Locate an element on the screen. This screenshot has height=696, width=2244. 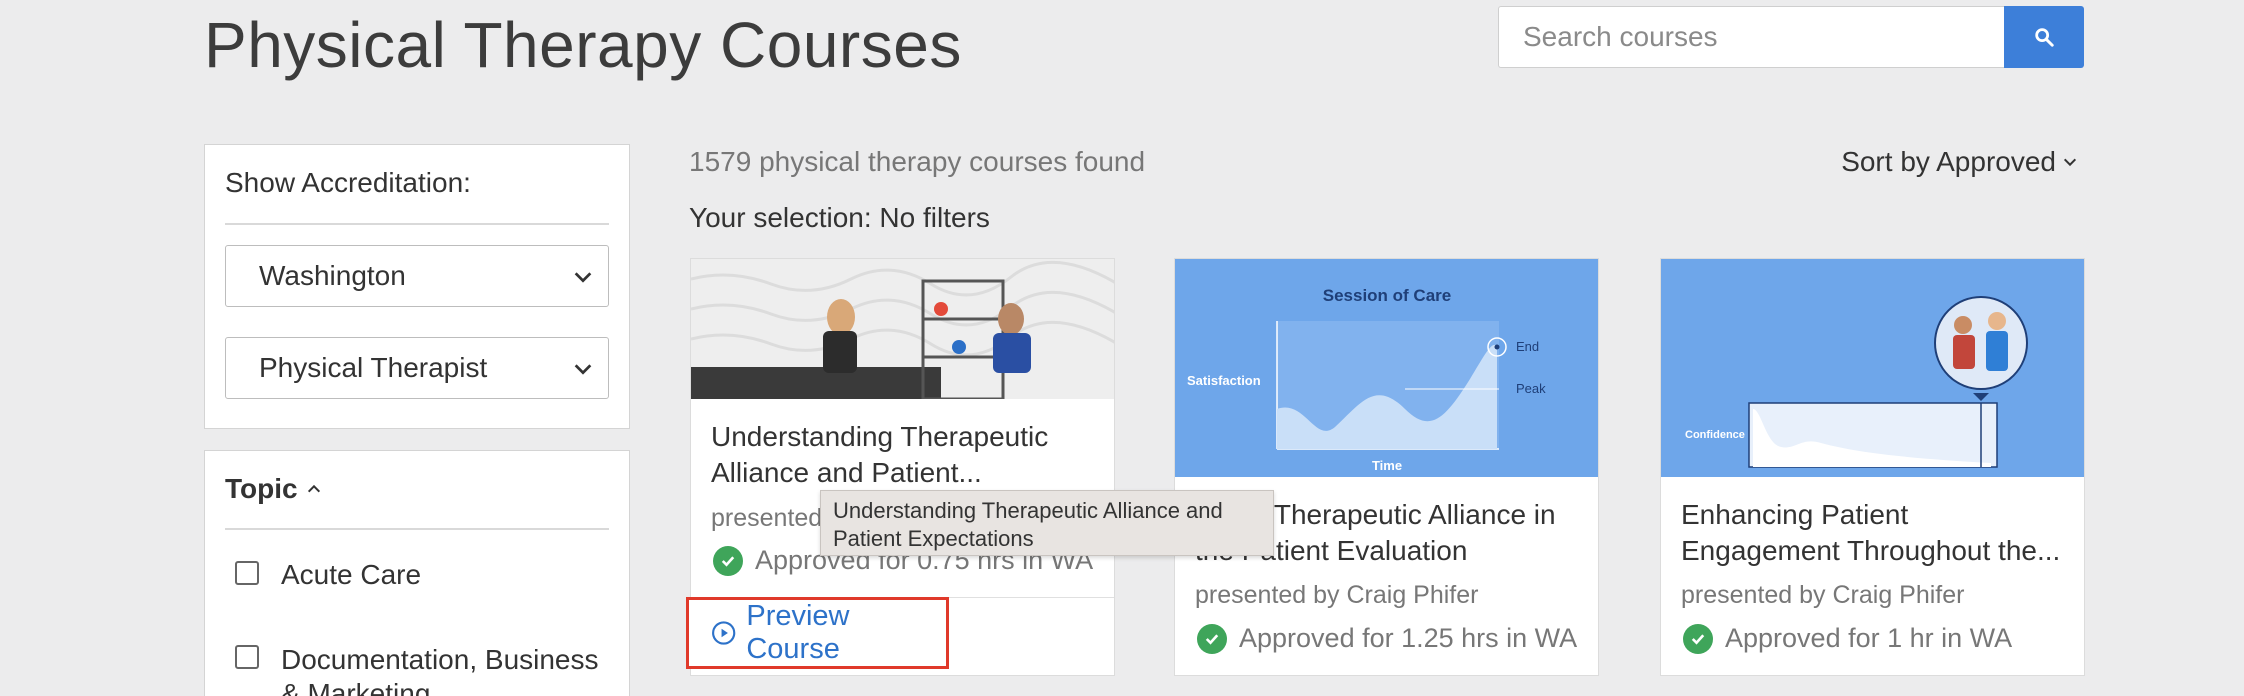
state-select-value: Washington is located at coordinates (332, 275).